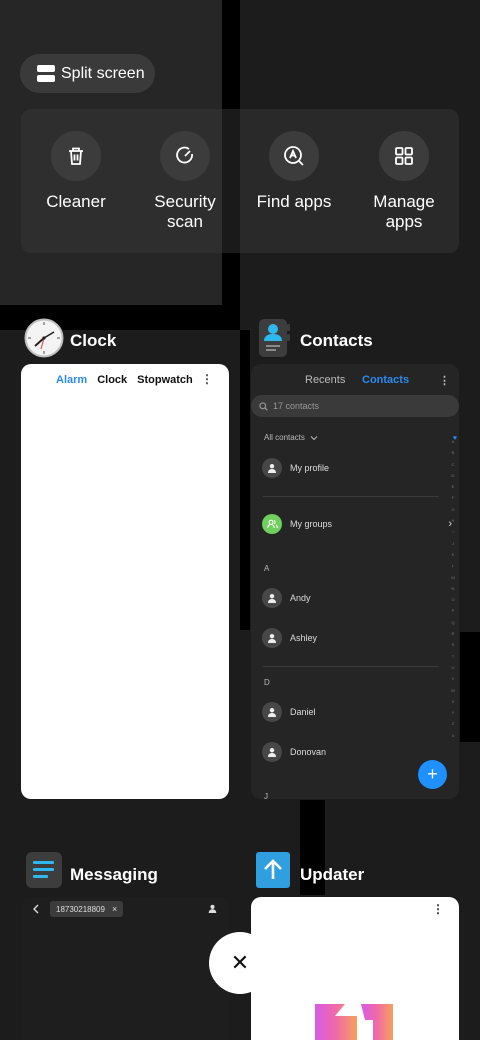 The height and width of the screenshot is (1040, 480). I want to click on tab-contacts: Contacts, so click(386, 380).